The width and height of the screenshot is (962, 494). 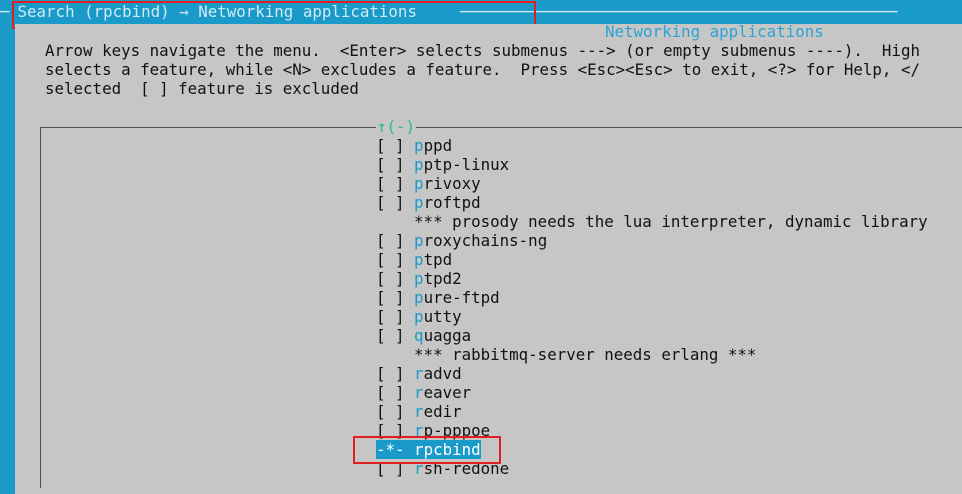 I want to click on menu-item-label: roftpd, so click(x=452, y=202).